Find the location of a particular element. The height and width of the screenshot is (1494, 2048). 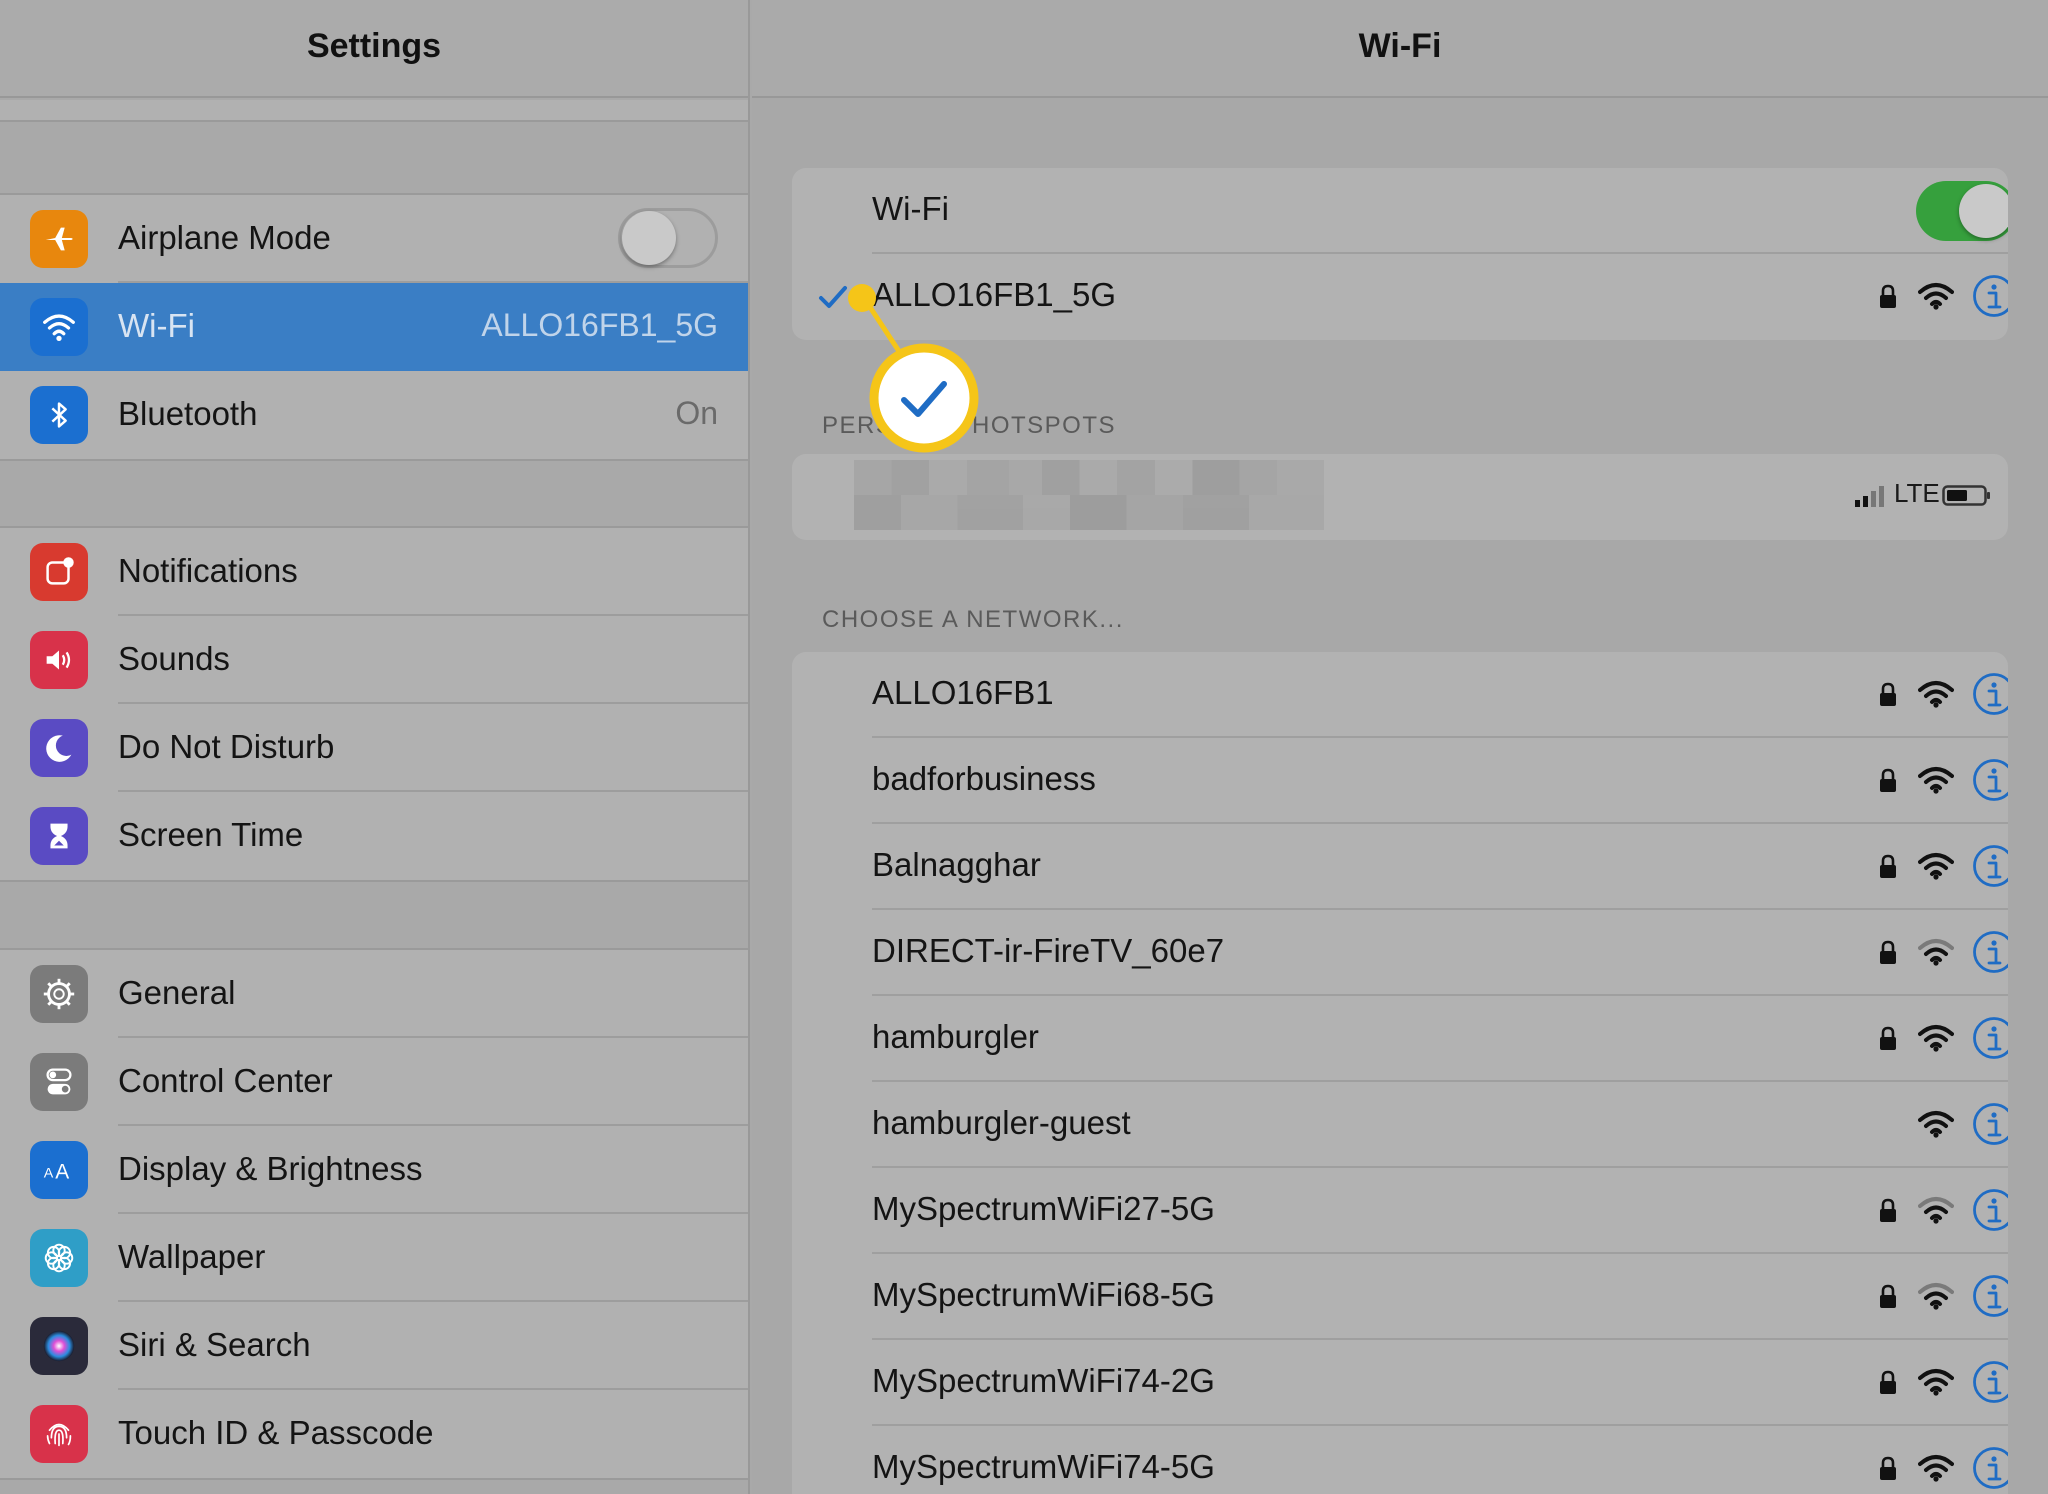

hotspots-section-label: PERSONAL HOTSPOTS is located at coordinates (969, 425).